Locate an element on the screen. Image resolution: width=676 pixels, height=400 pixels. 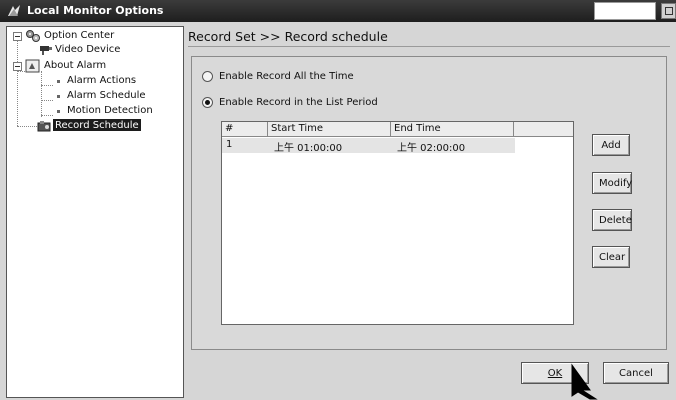
tree-item-option-center: Option Center is located at coordinates (95, 36).